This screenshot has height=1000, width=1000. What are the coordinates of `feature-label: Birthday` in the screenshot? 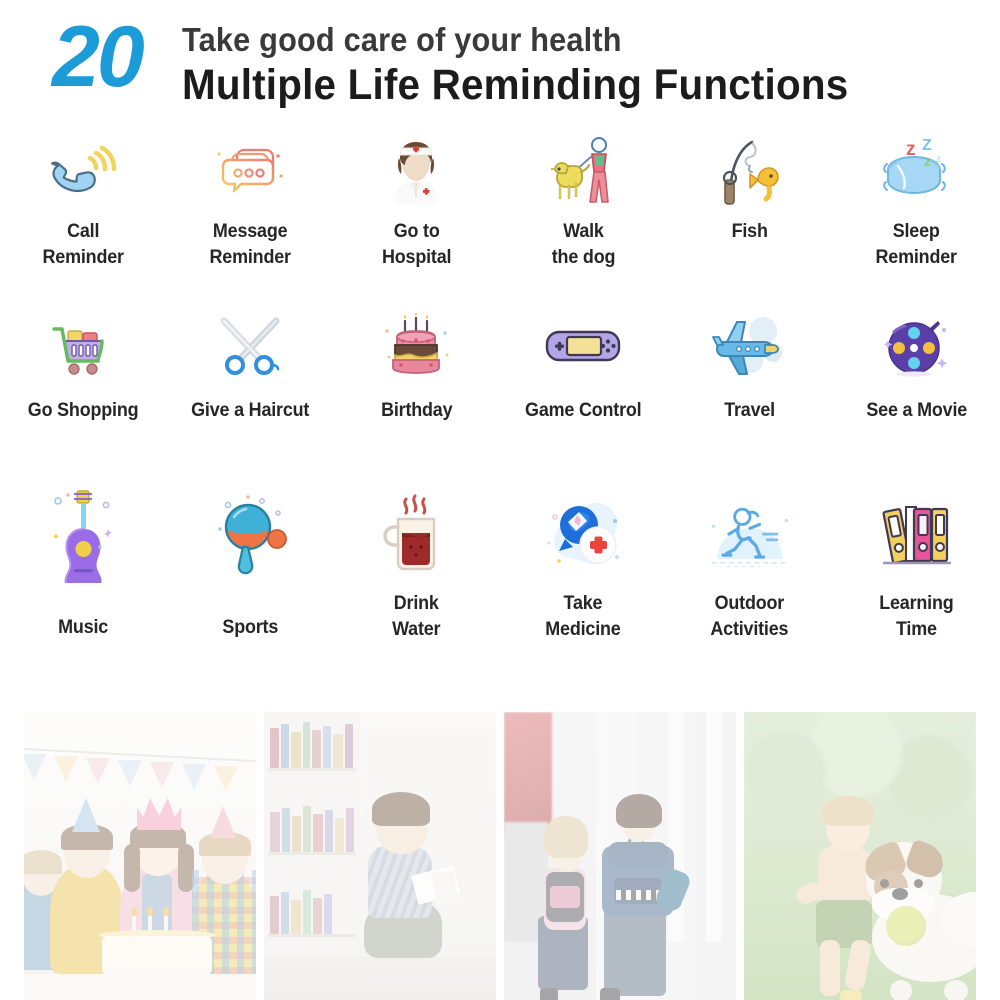 It's located at (416, 410).